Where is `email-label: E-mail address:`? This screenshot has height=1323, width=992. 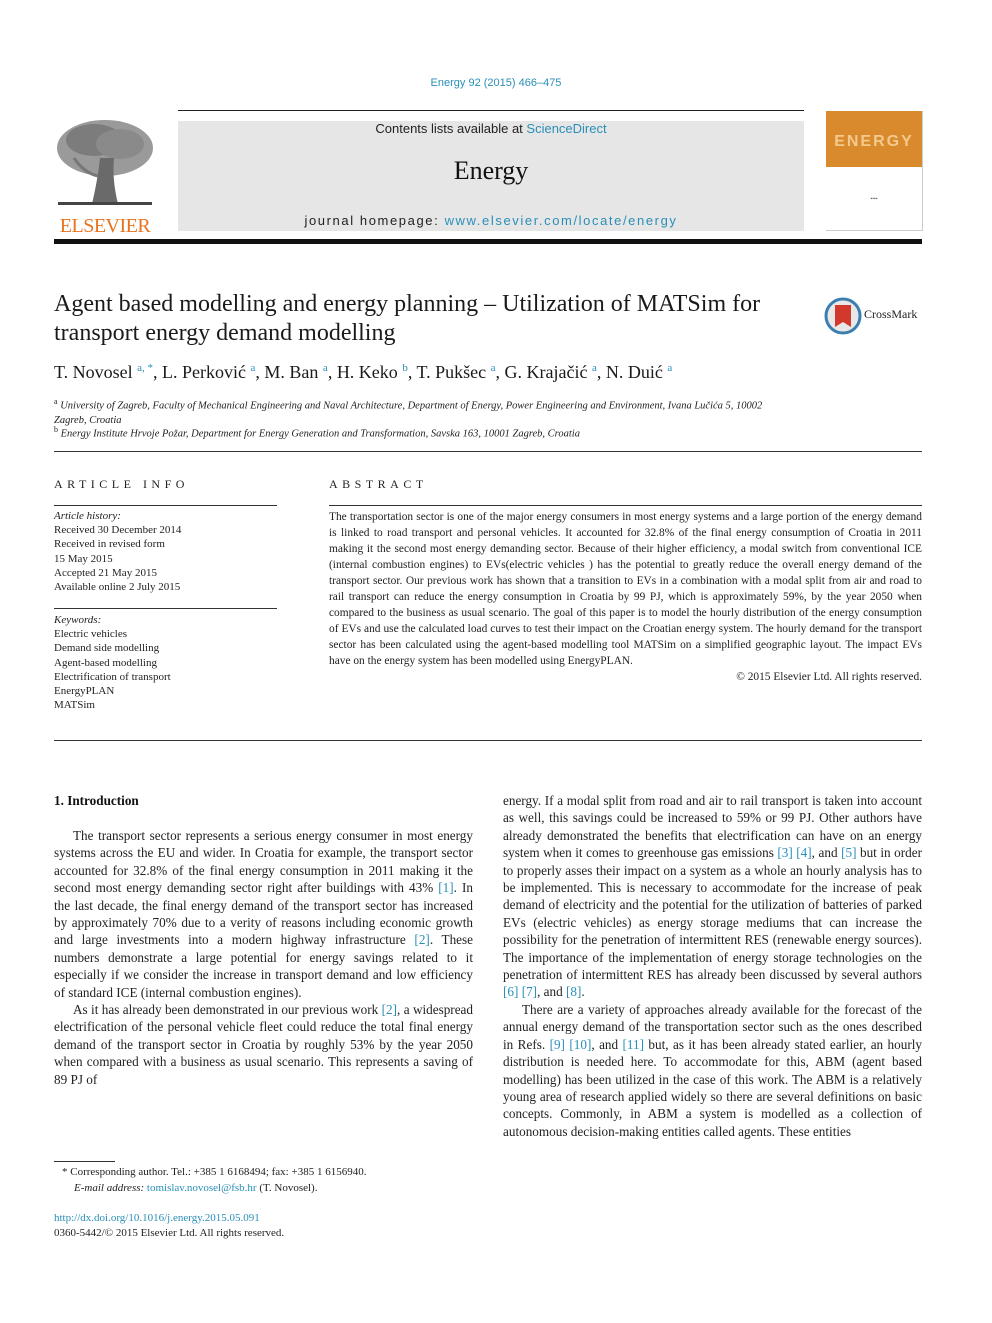 email-label: E-mail address: is located at coordinates (109, 1187).